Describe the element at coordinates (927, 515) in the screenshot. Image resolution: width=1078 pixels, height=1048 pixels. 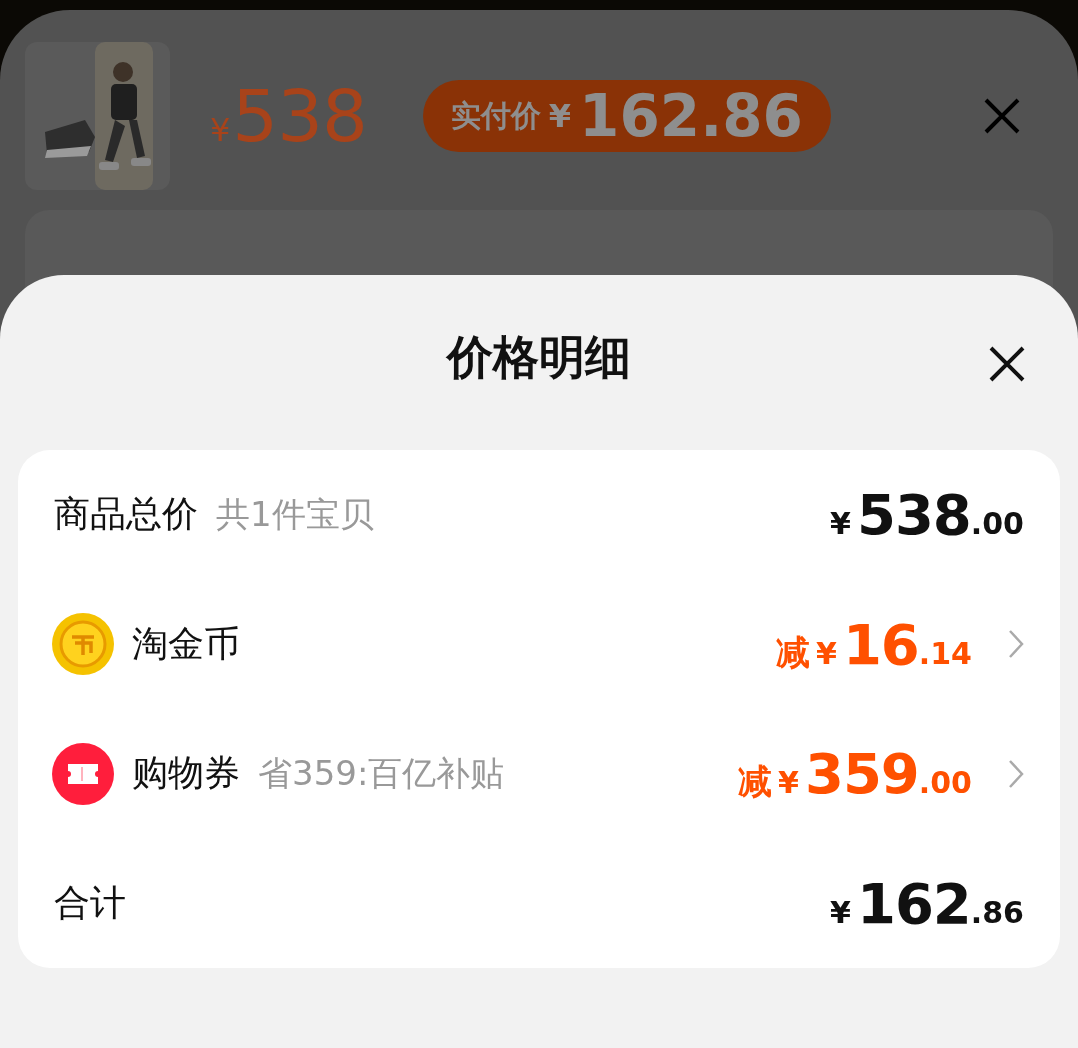
I see `amount-text: ¥538.00` at that location.